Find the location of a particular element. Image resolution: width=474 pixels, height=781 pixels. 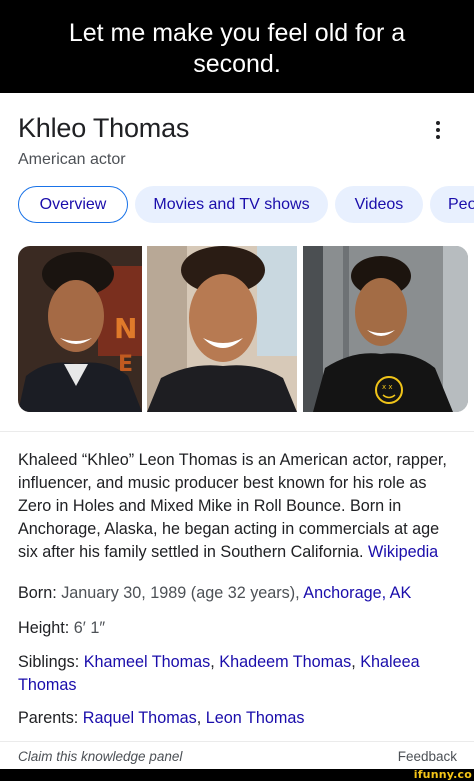

fact-parents: Parents: Raquel Thomas, Leon Thomas is located at coordinates (161, 718).